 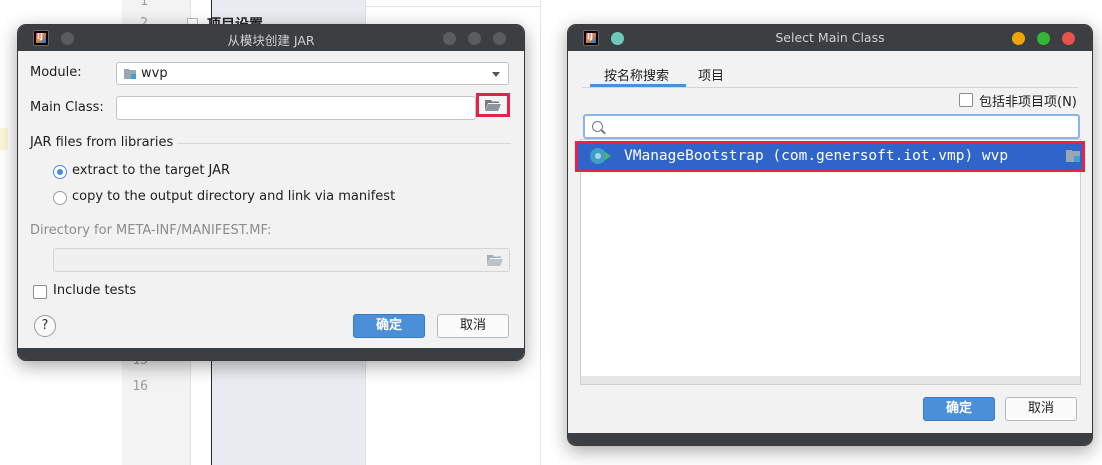 I want to click on title-bar: 从模块创建 JAR, so click(x=271, y=38).